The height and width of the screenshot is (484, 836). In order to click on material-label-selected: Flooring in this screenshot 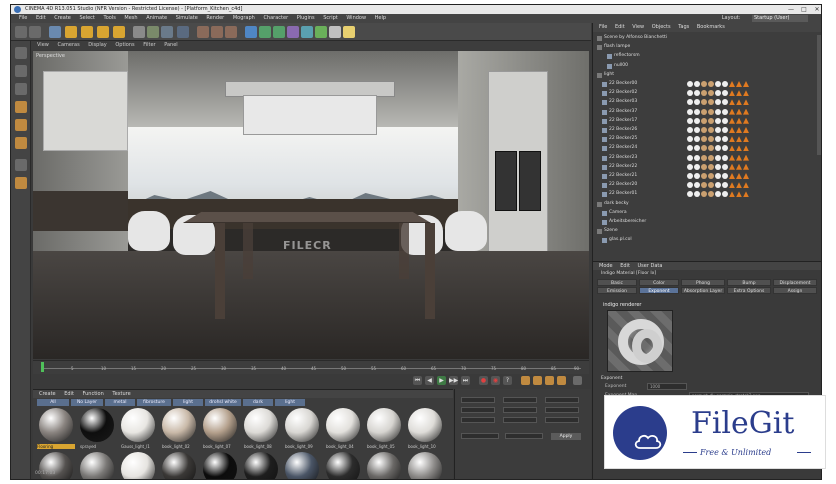, I will do `click(56, 446)`.